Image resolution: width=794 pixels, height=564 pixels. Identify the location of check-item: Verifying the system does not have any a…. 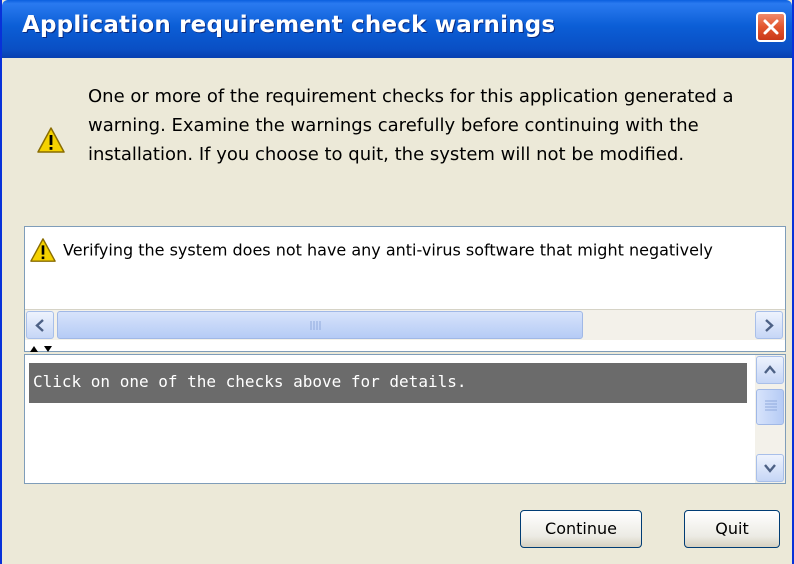
(371, 250).